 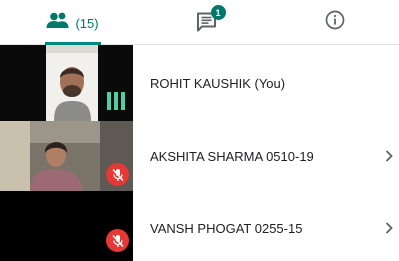 I want to click on participant-name: ROHIT KAUSHIK (You), so click(x=218, y=83).